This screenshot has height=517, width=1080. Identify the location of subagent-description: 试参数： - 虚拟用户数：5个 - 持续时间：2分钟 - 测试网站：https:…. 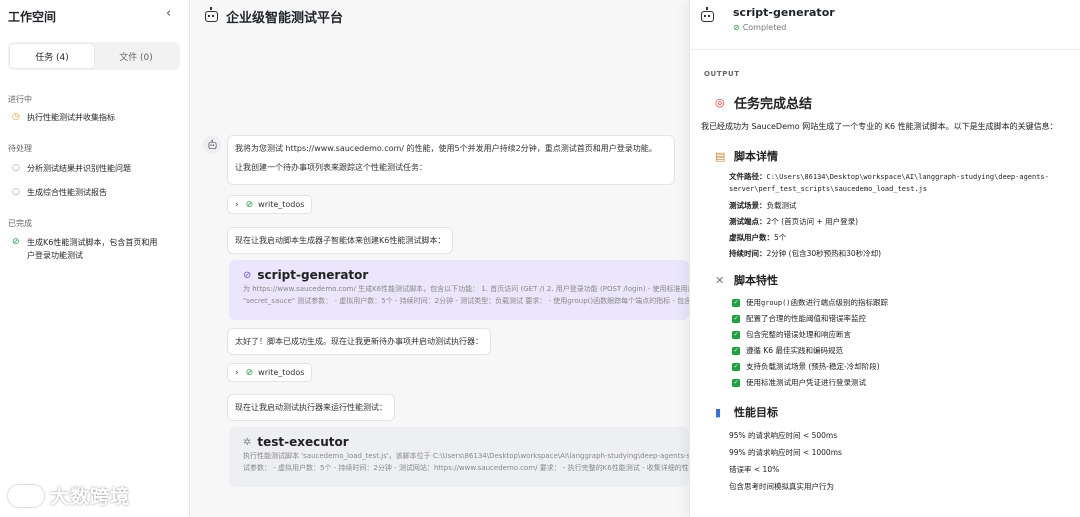
(466, 468).